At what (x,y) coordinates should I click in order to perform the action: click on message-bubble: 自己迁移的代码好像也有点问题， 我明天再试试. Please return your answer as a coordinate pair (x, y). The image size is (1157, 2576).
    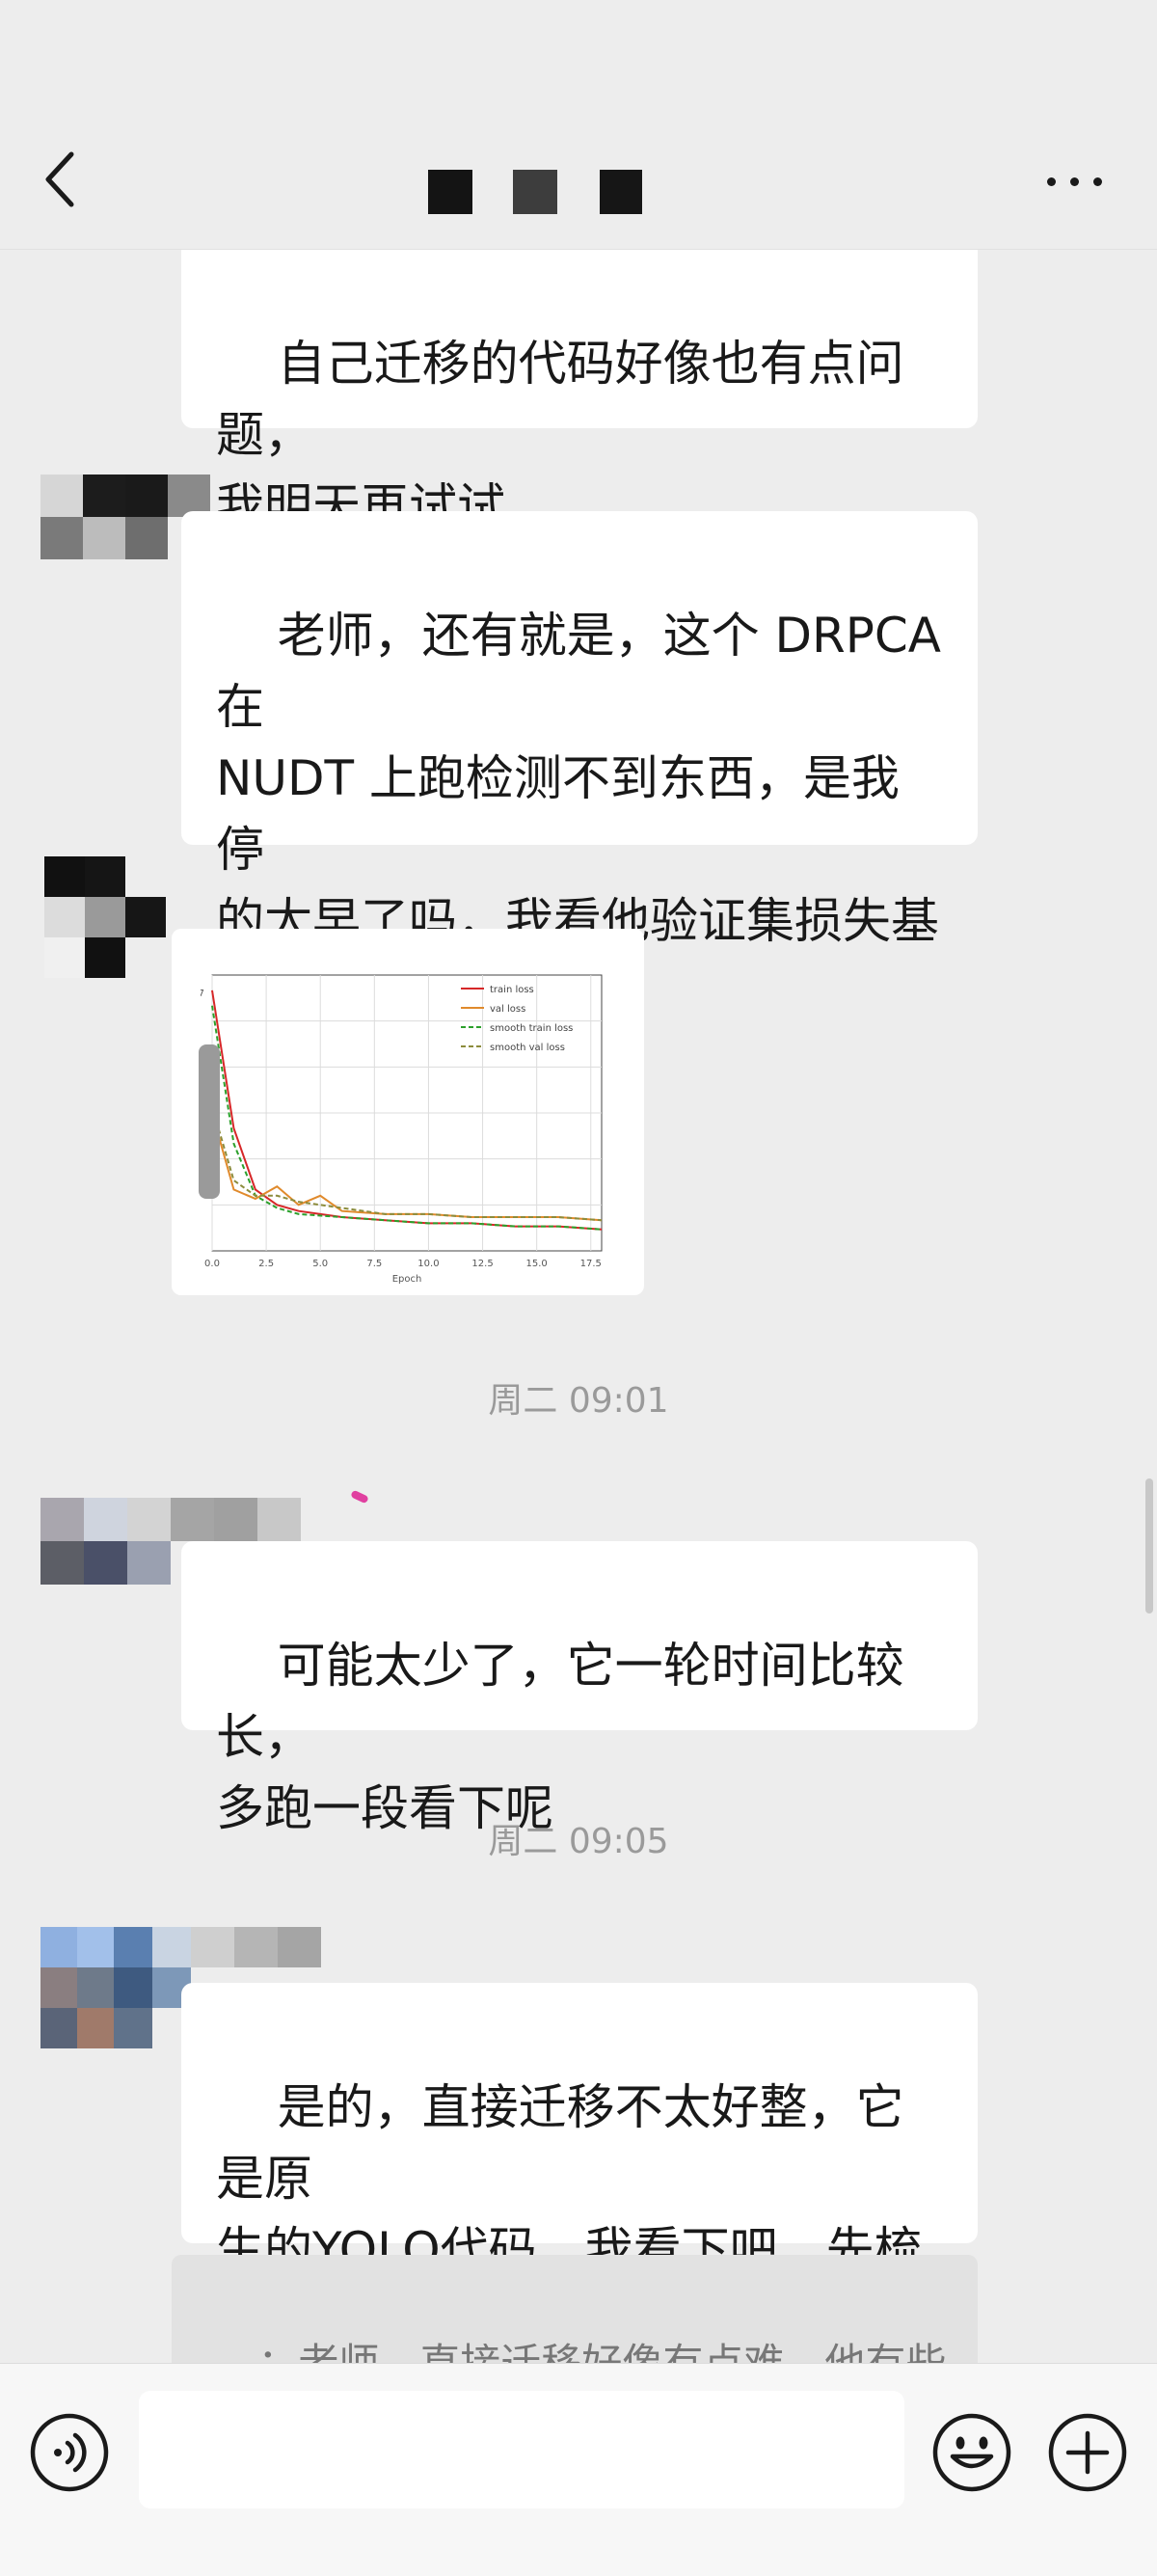
    Looking at the image, I should click on (579, 391).